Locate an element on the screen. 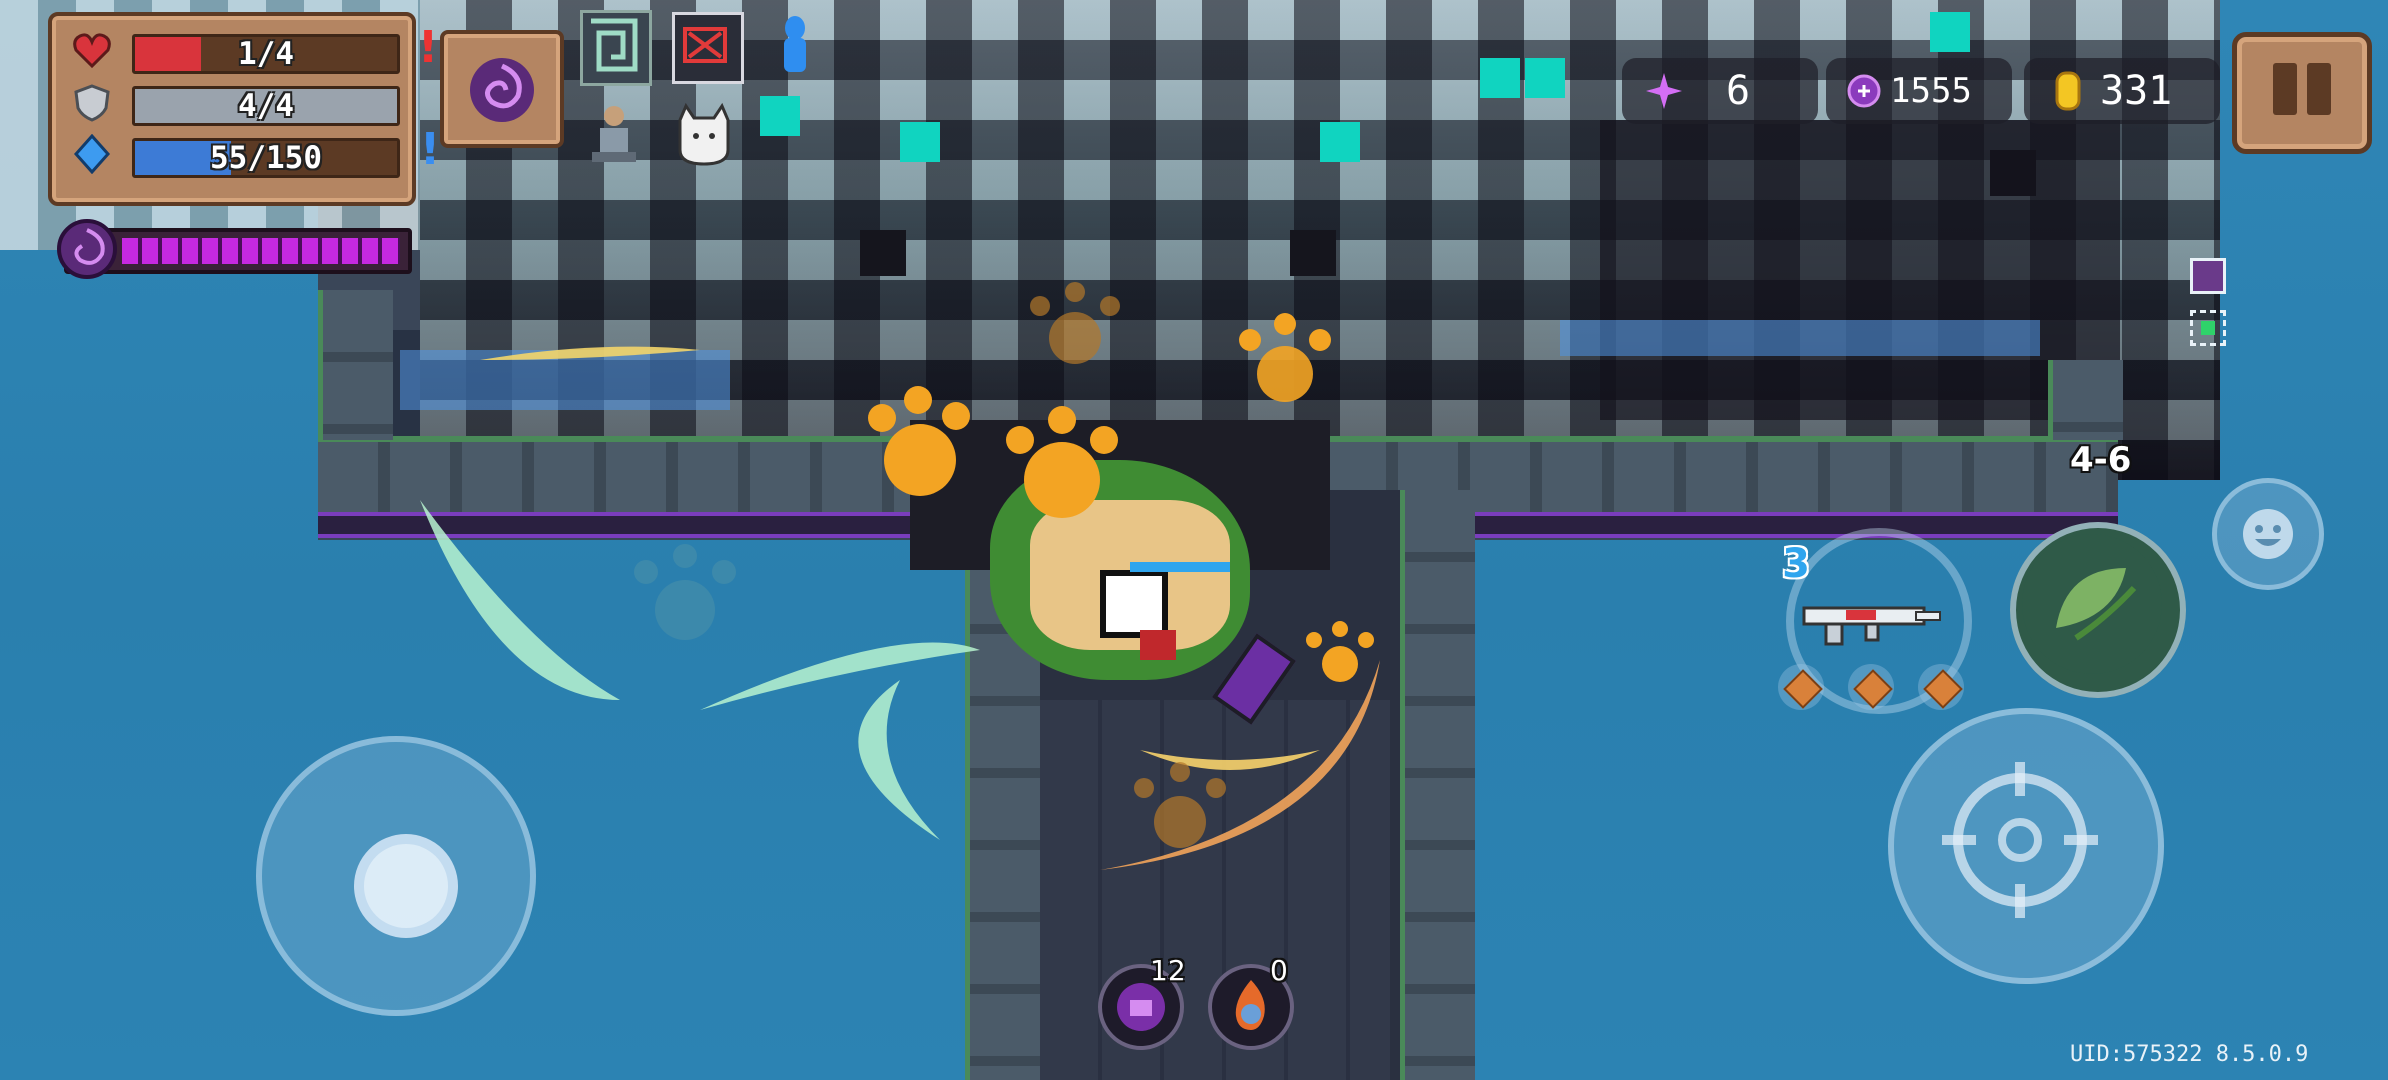  armor-bar: 4/4 is located at coordinates (266, 106).